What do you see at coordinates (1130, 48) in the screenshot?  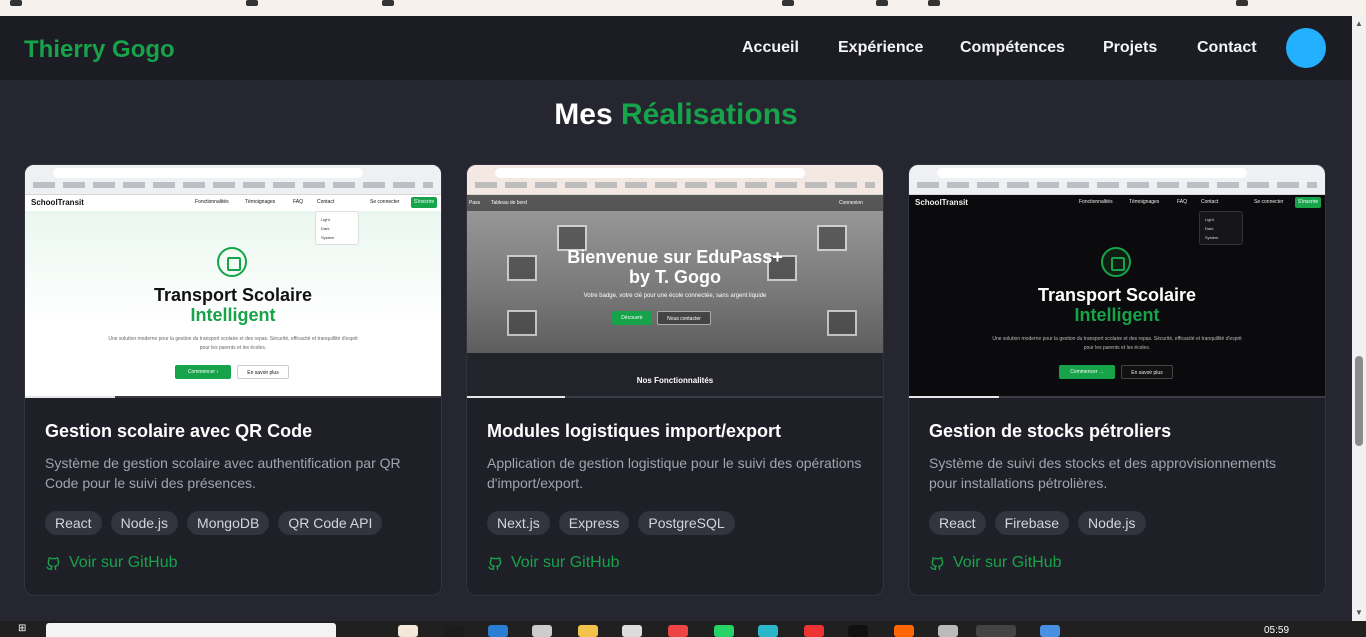 I see `nav-link-projets: Projets` at bounding box center [1130, 48].